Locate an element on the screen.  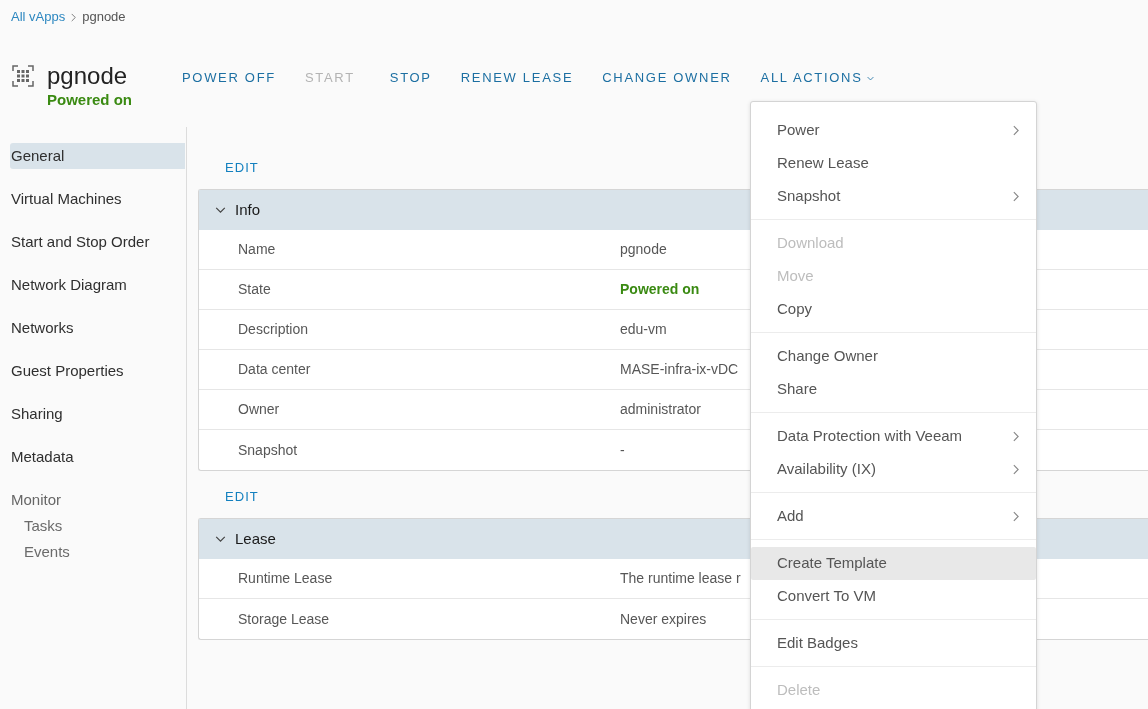
sidebar-item: Network Diagram is located at coordinates (97, 285).